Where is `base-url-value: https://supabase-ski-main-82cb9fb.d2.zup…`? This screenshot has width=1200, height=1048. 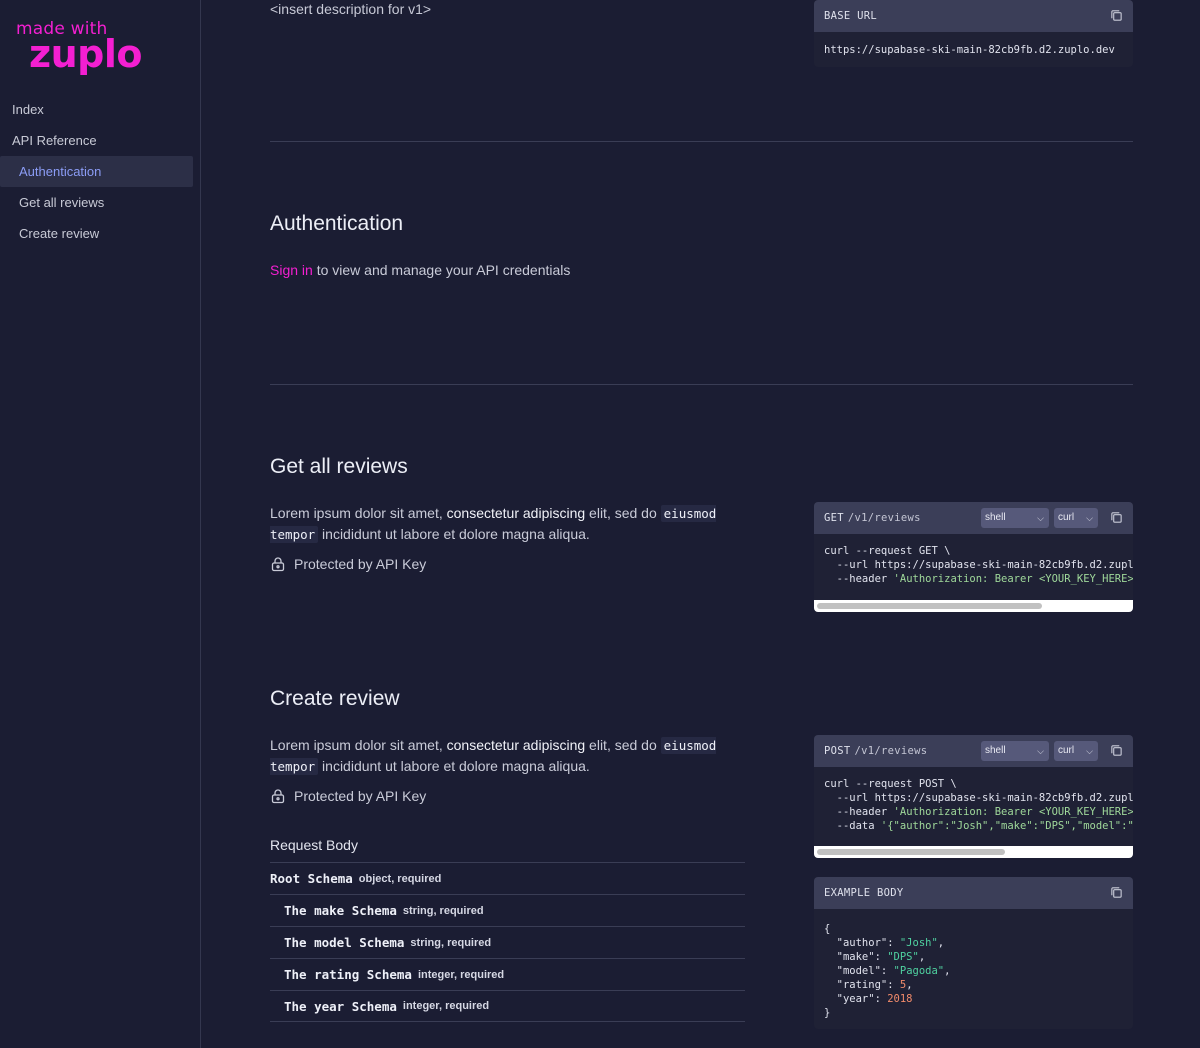 base-url-value: https://supabase-ski-main-82cb9fb.d2.zup… is located at coordinates (973, 49).